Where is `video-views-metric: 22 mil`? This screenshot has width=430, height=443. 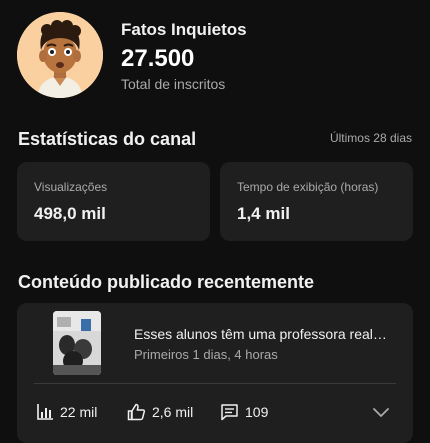
video-views-metric: 22 mil is located at coordinates (66, 412).